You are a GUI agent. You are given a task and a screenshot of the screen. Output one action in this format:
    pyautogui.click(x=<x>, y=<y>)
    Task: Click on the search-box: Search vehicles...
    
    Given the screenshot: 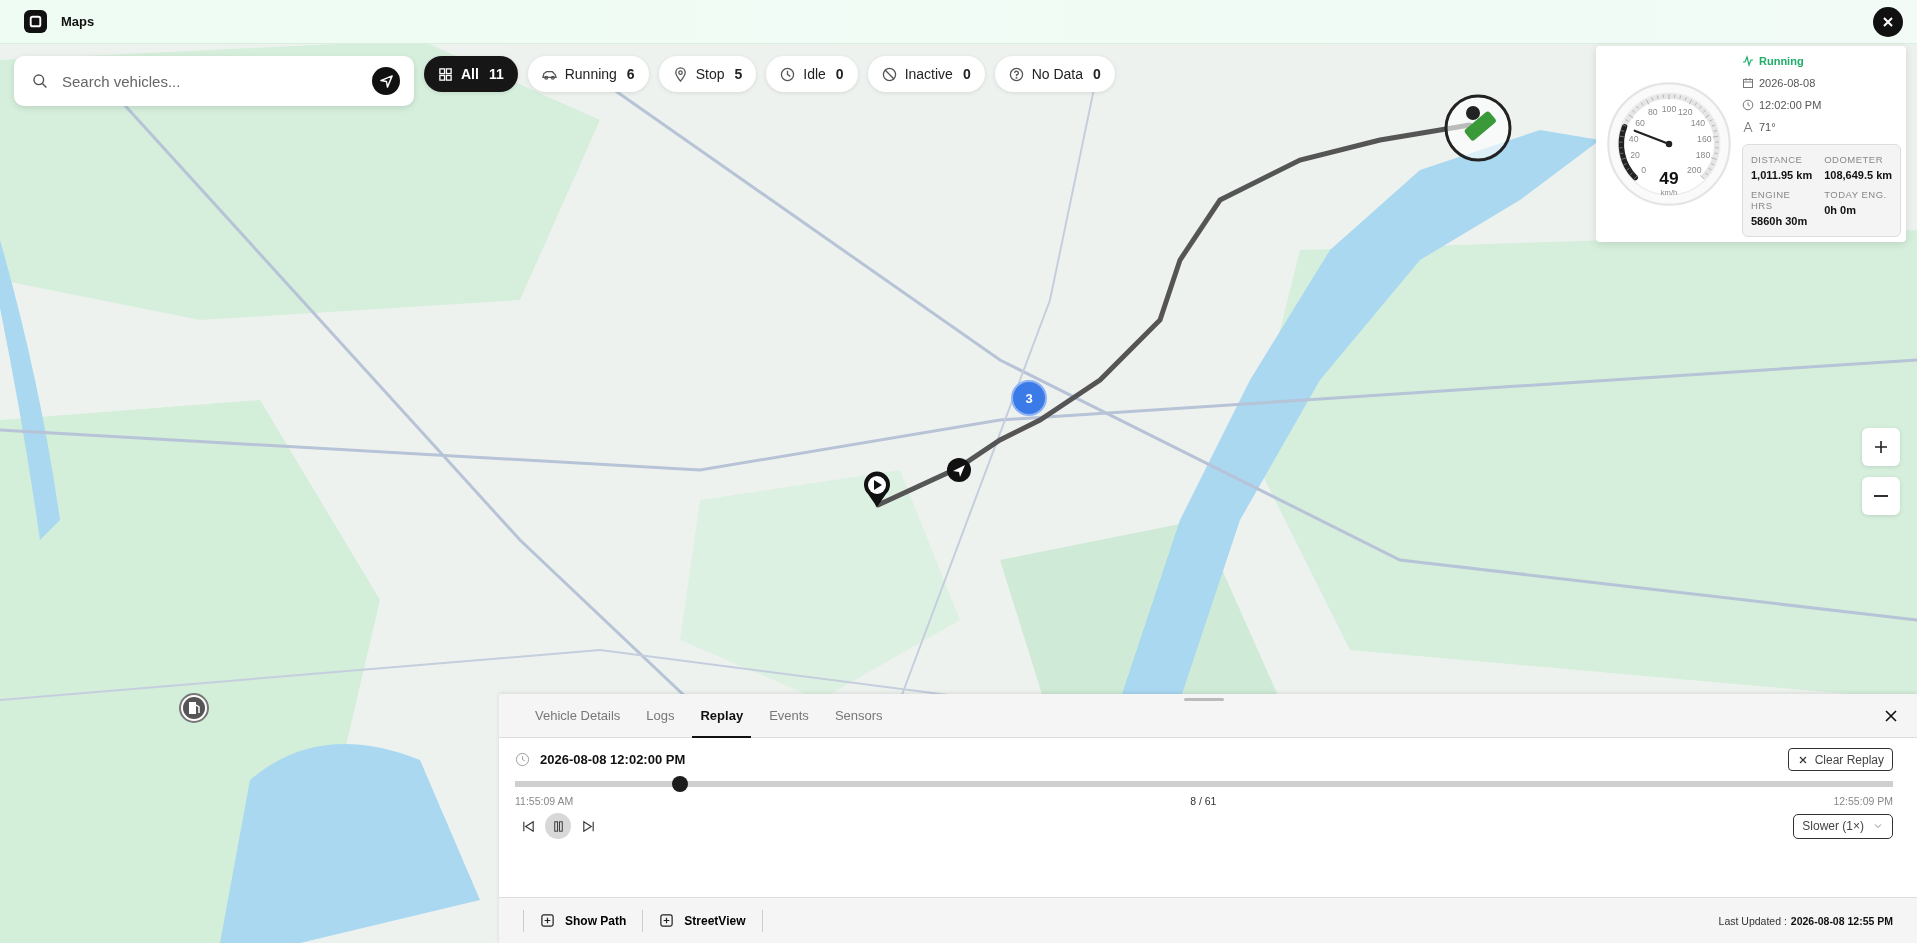 What is the action you would take?
    pyautogui.click(x=214, y=81)
    